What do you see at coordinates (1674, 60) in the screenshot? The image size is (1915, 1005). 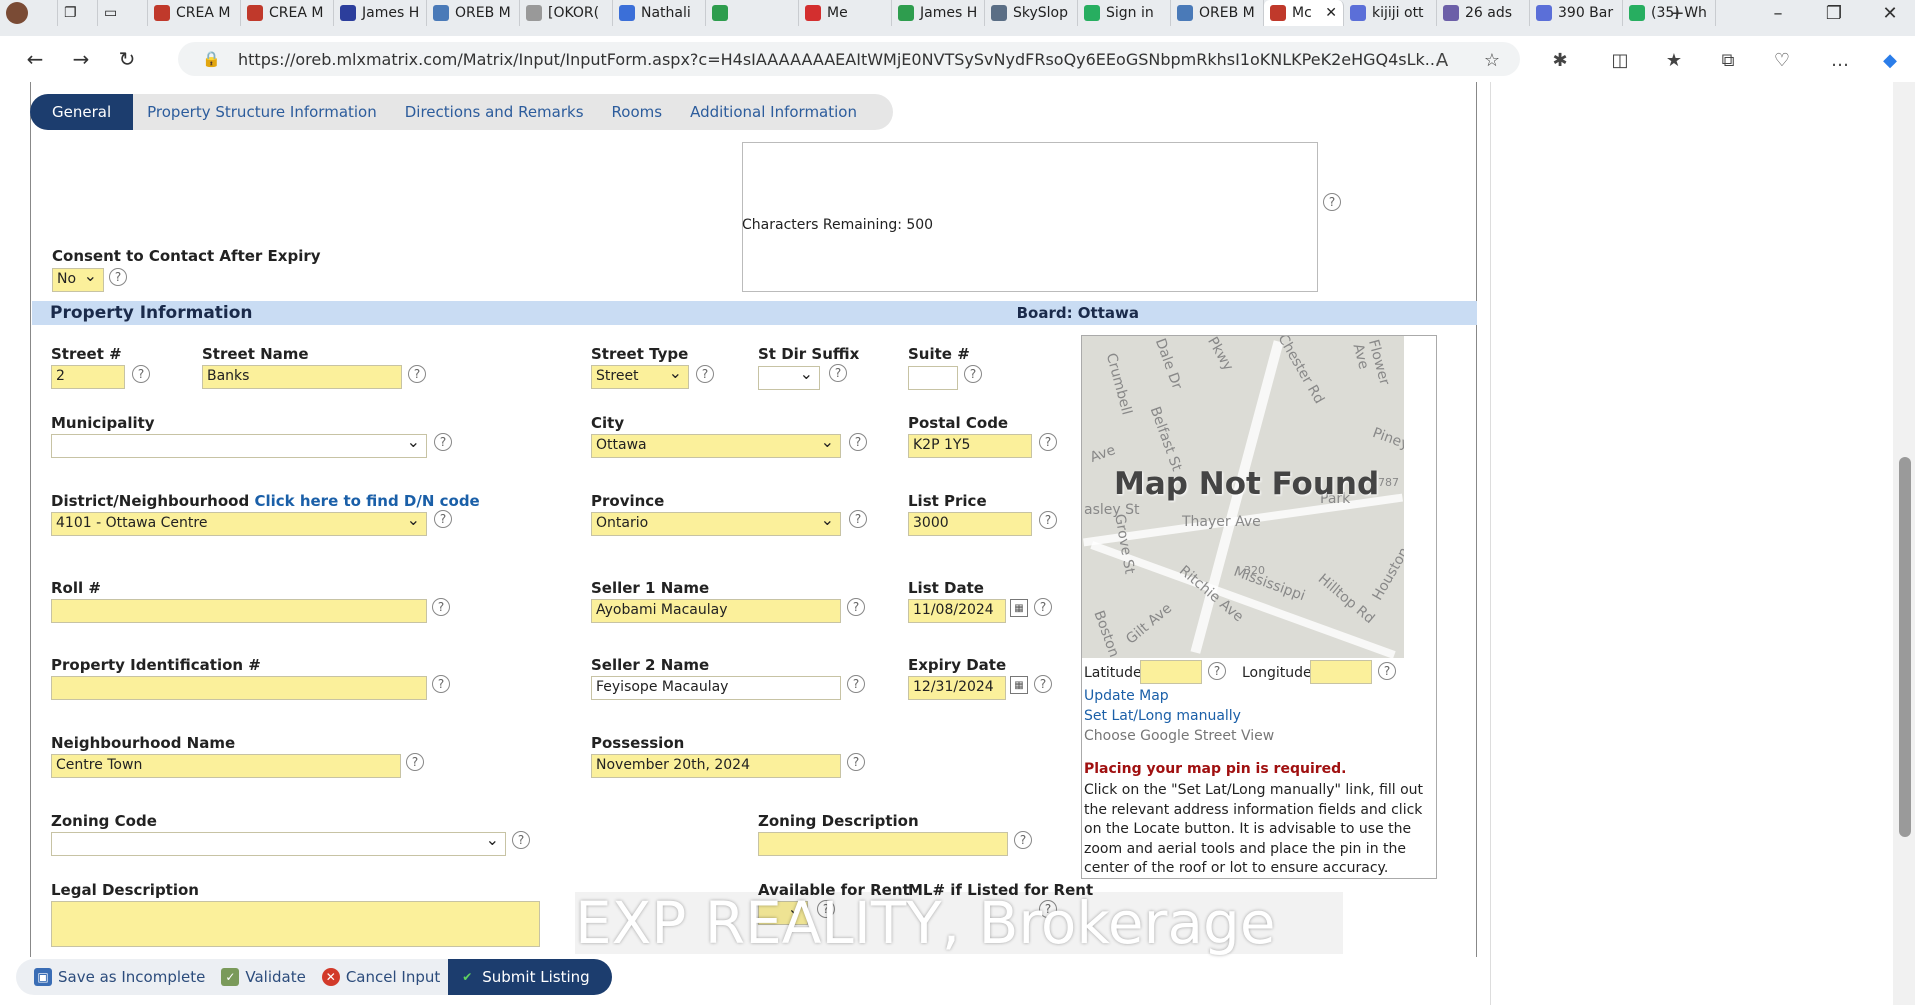 I see `favorites-icon: ★` at bounding box center [1674, 60].